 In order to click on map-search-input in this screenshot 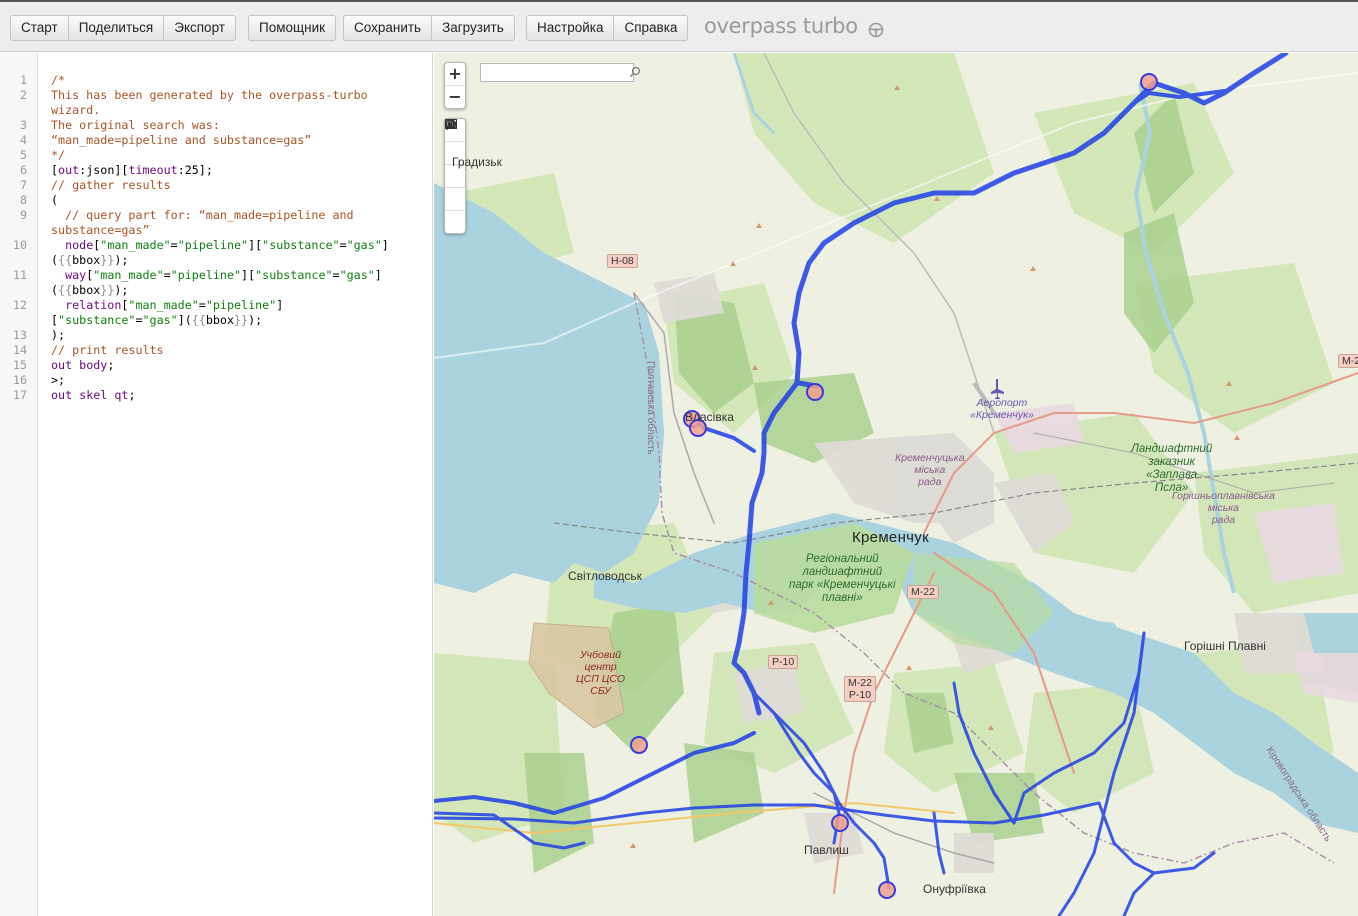, I will do `click(560, 72)`.